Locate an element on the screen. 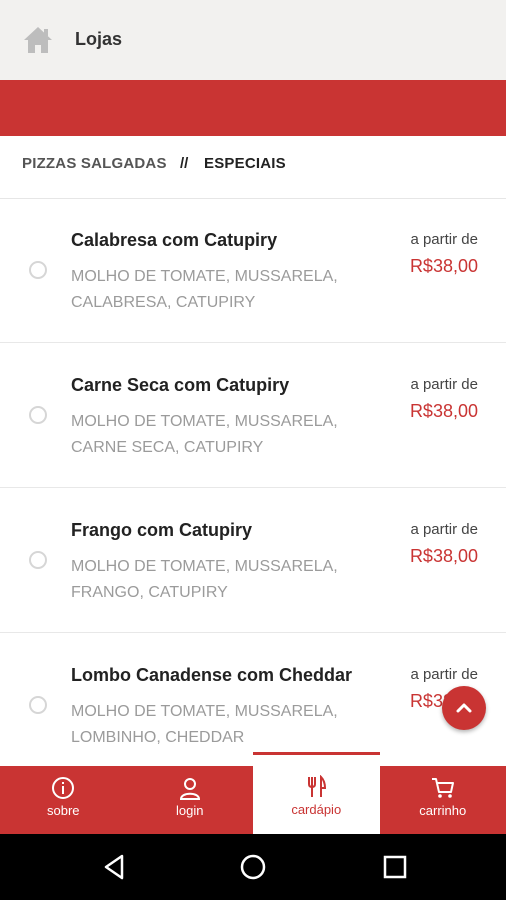 The image size is (506, 900). recents-icon is located at coordinates (395, 867).